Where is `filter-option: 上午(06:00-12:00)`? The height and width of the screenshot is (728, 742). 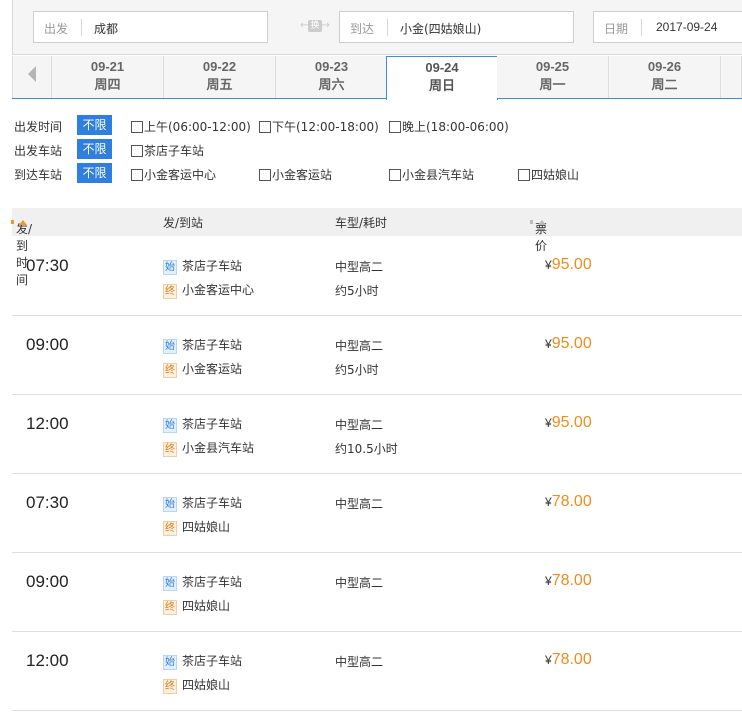
filter-option: 上午(06:00-12:00) is located at coordinates (191, 126).